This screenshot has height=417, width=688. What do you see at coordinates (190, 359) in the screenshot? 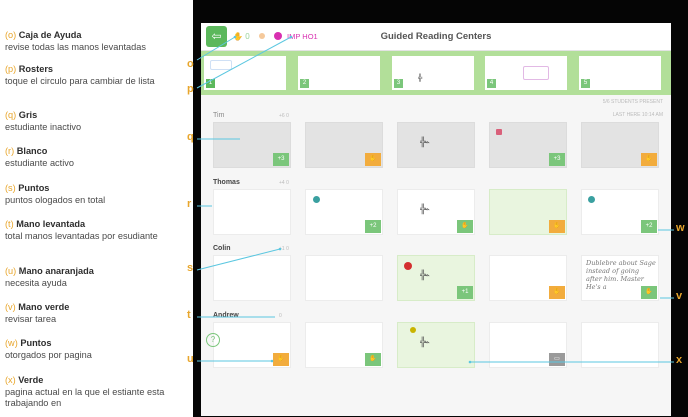
I see `marker-u: u` at bounding box center [190, 359].